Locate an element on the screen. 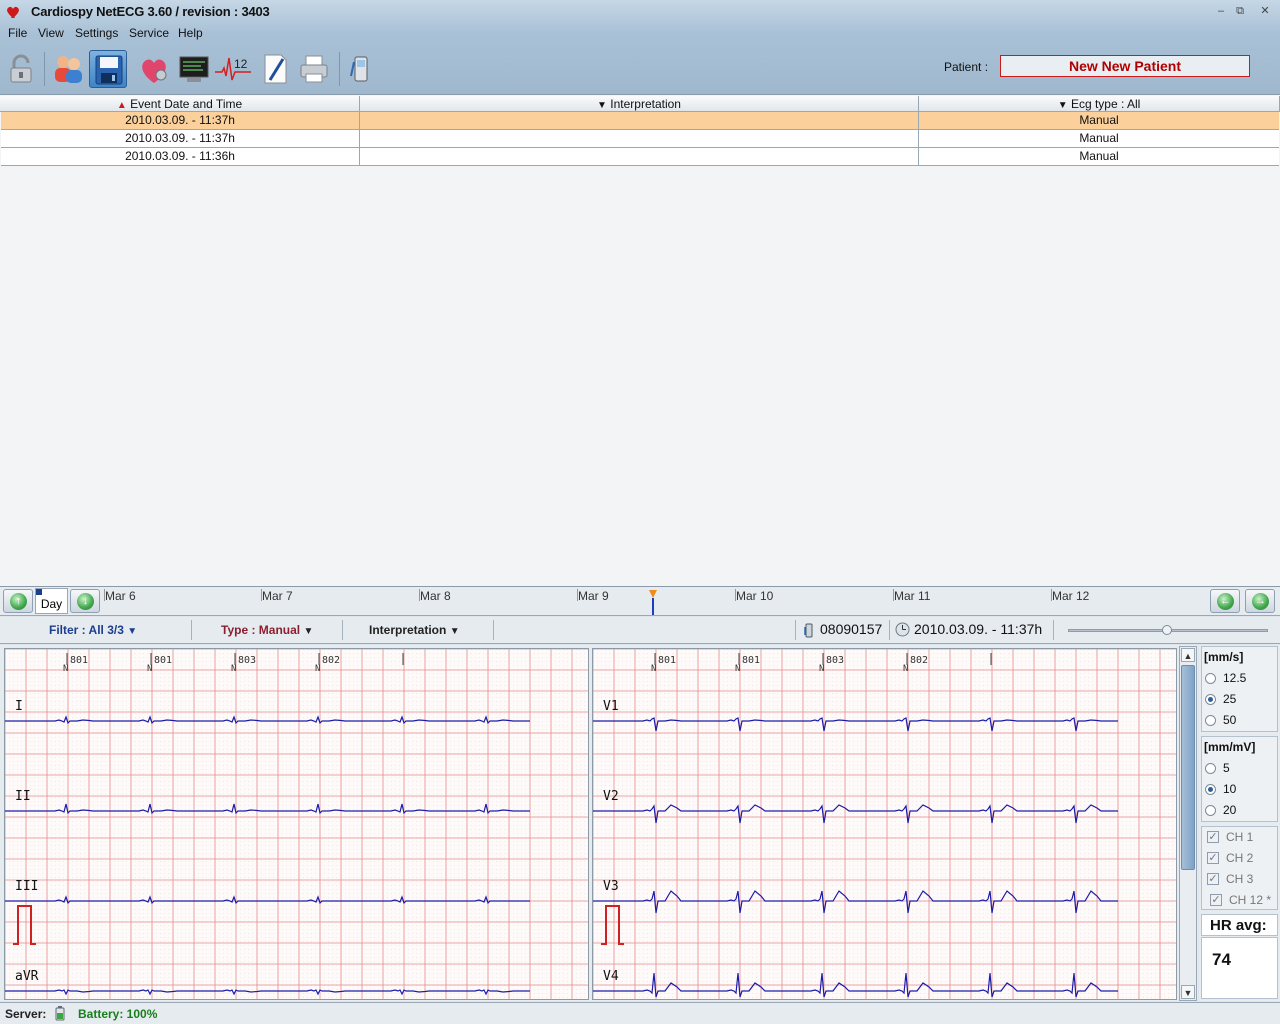 This screenshot has height=1024, width=1280. trace-zoom-slider-handle is located at coordinates (1167, 630).